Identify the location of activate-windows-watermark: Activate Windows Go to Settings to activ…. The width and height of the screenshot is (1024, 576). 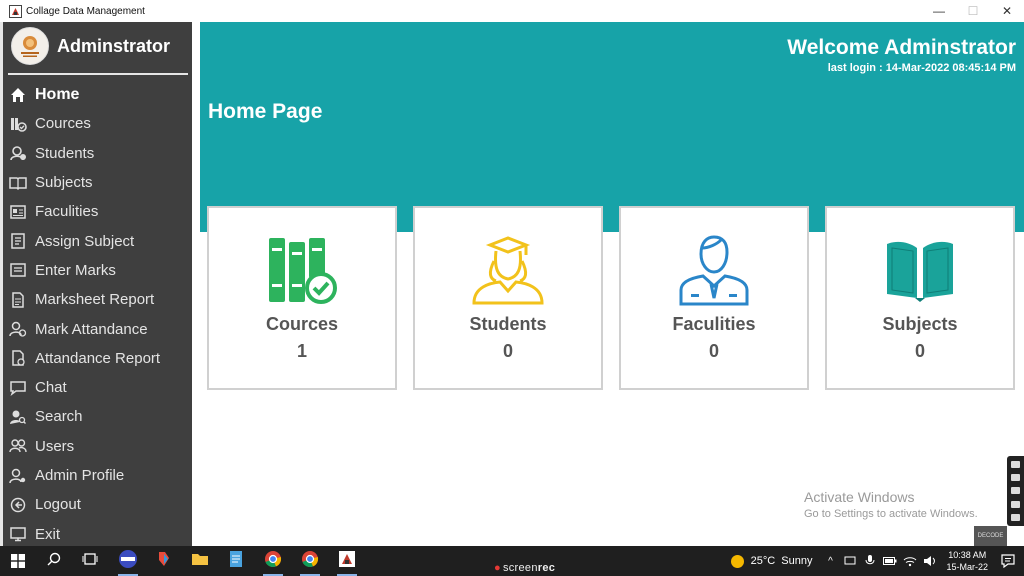
(891, 504).